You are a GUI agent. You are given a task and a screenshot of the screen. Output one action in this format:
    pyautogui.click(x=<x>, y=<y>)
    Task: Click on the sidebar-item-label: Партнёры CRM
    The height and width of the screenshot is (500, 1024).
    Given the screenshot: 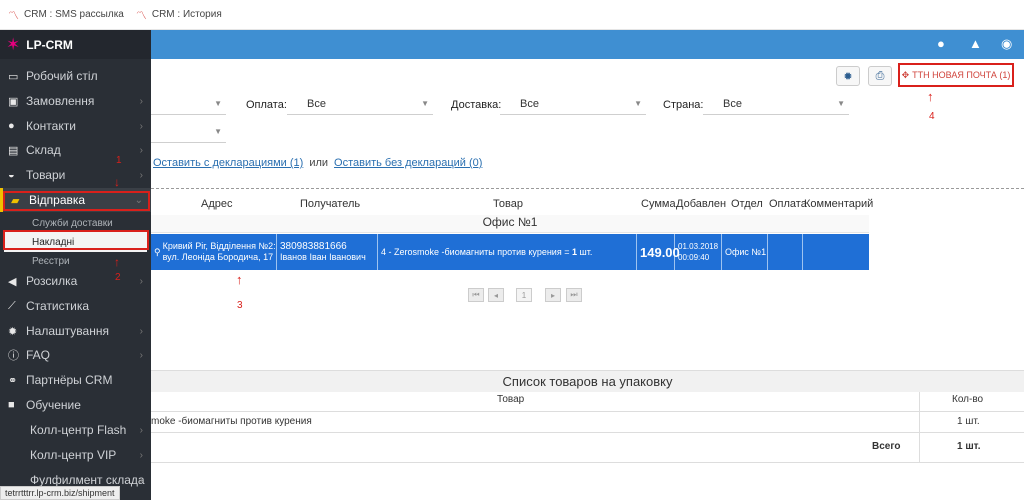 What is the action you would take?
    pyautogui.click(x=69, y=380)
    